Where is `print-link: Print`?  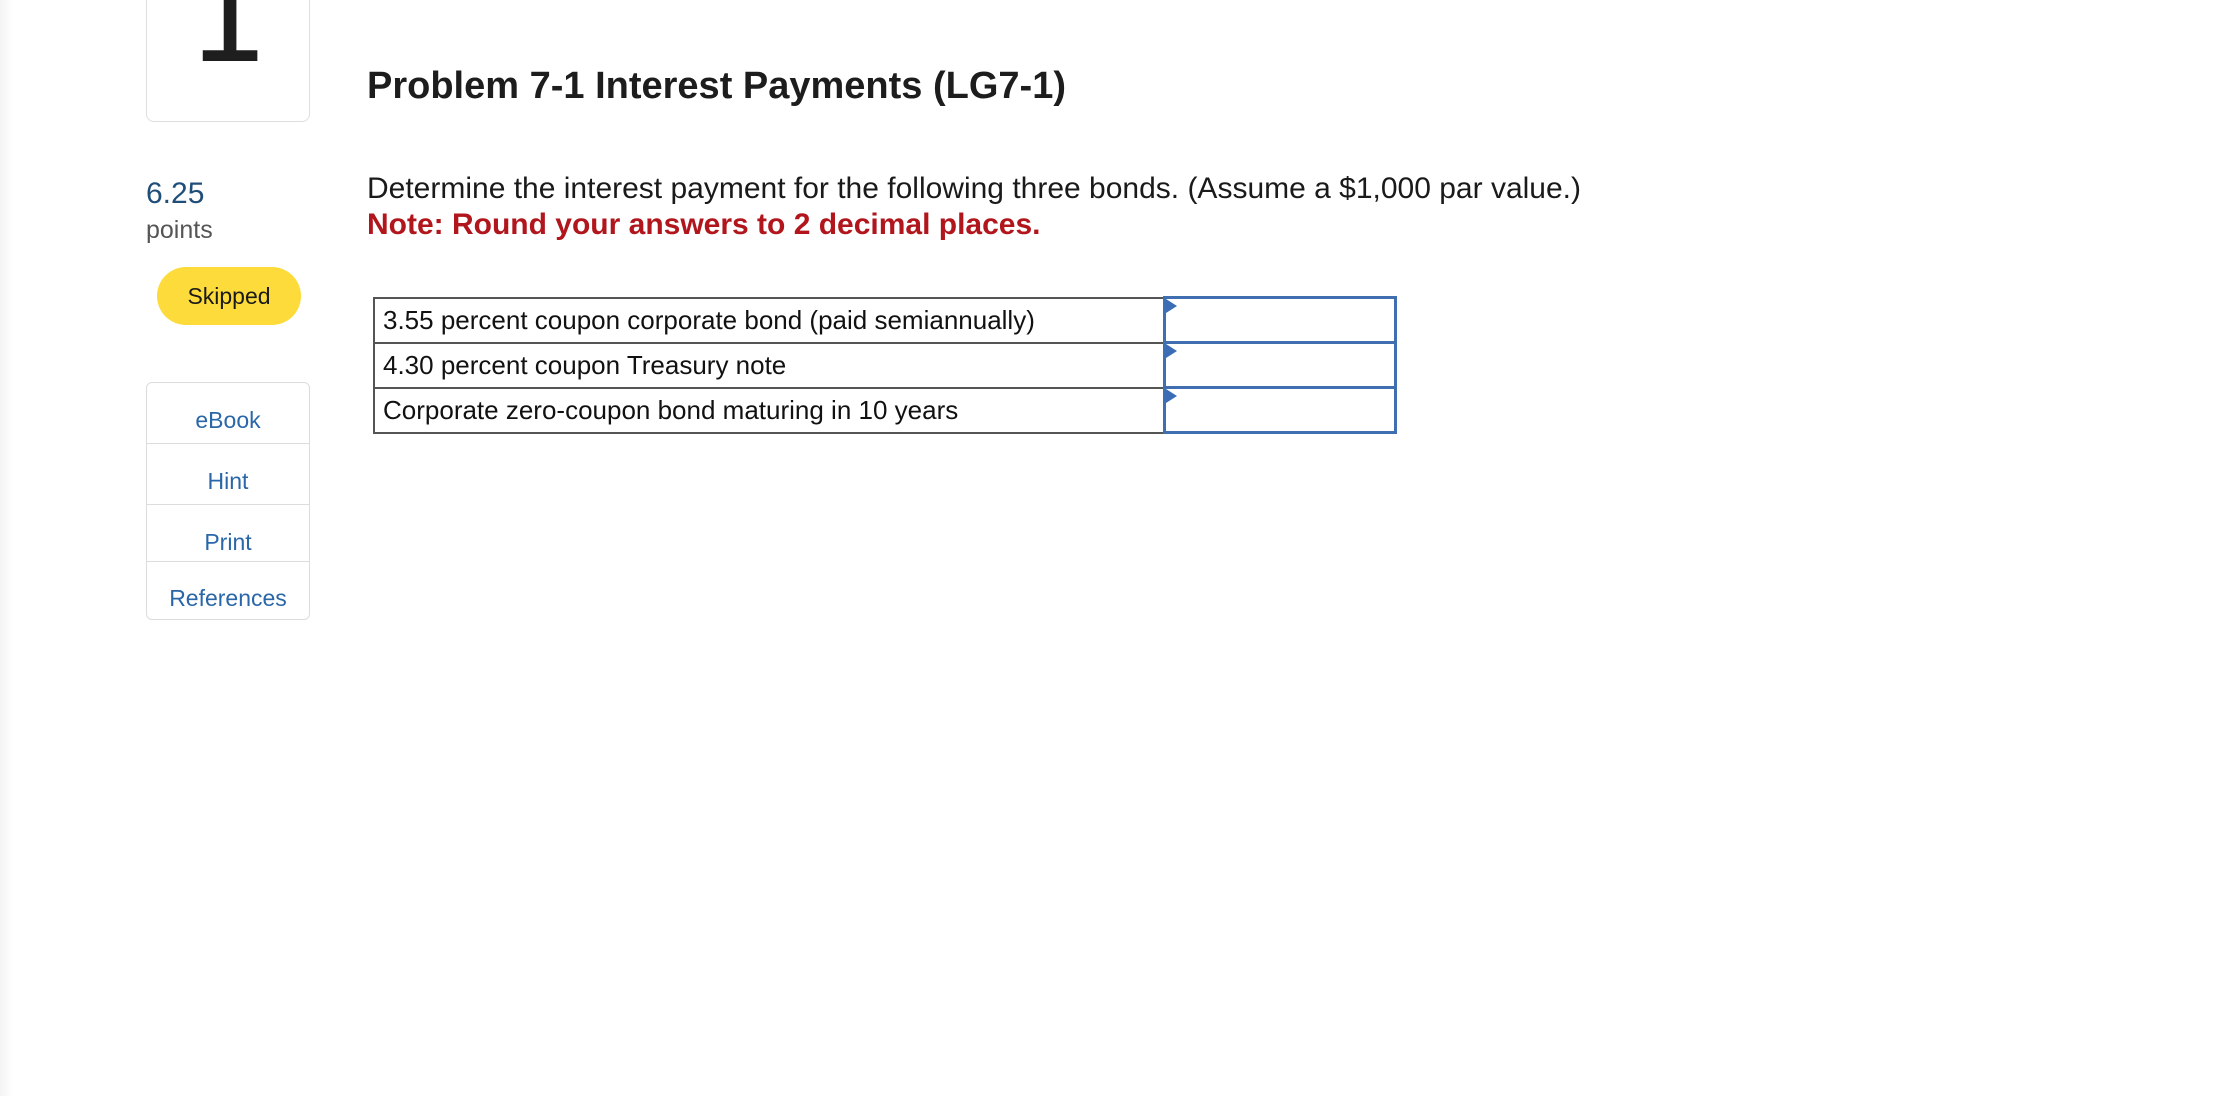
print-link: Print is located at coordinates (228, 542).